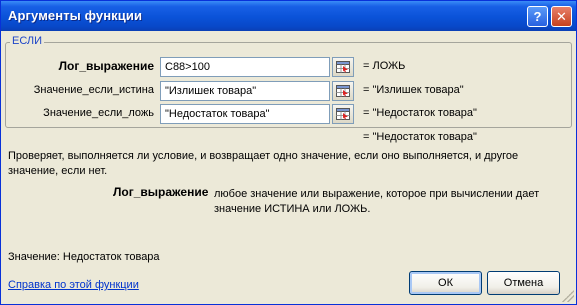 Image resolution: width=577 pixels, height=305 pixels. Describe the element at coordinates (568, 296) in the screenshot. I see `resize-grip-icon` at that location.